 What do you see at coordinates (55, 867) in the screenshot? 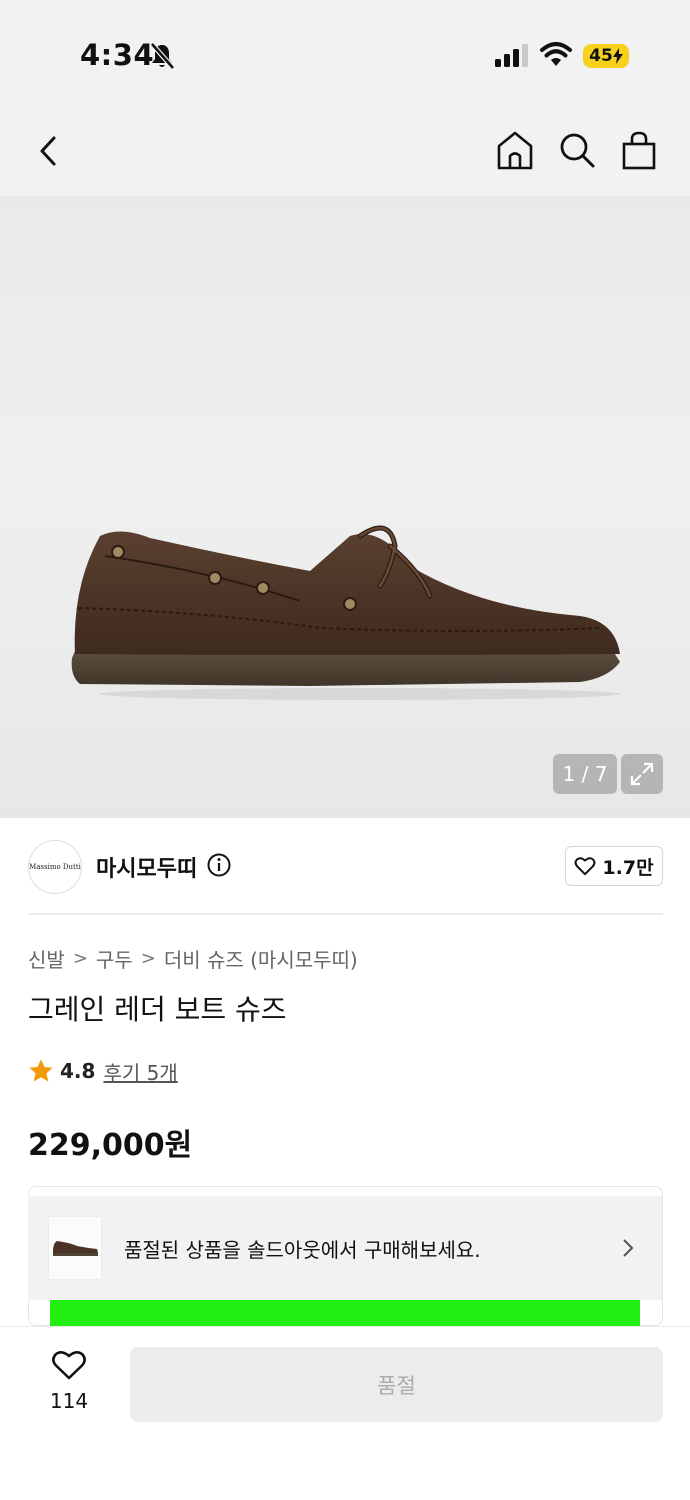
I see `brand-logo: Massimo Dutti` at bounding box center [55, 867].